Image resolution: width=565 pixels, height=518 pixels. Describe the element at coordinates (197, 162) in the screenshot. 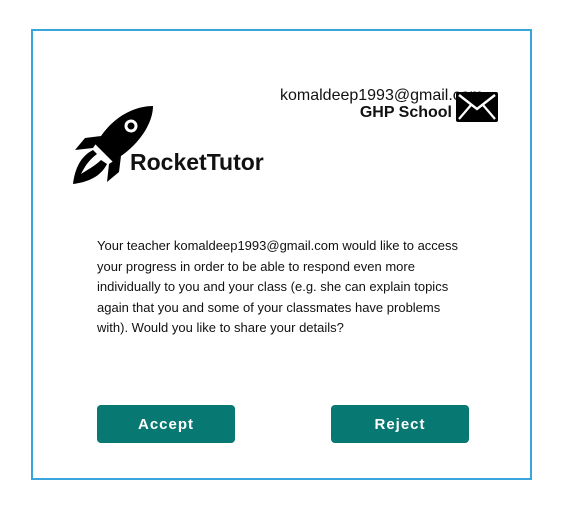

I see `brand-name: RocketTutor` at that location.